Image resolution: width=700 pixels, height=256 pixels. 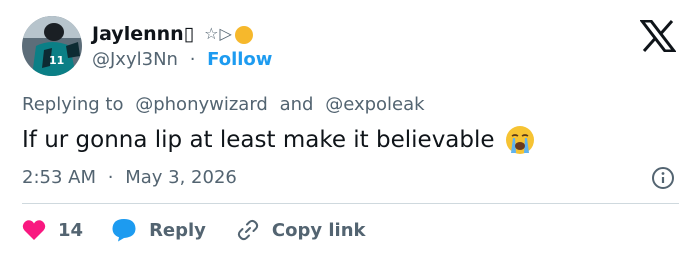 I want to click on reply-button: Reply, so click(x=158, y=230).